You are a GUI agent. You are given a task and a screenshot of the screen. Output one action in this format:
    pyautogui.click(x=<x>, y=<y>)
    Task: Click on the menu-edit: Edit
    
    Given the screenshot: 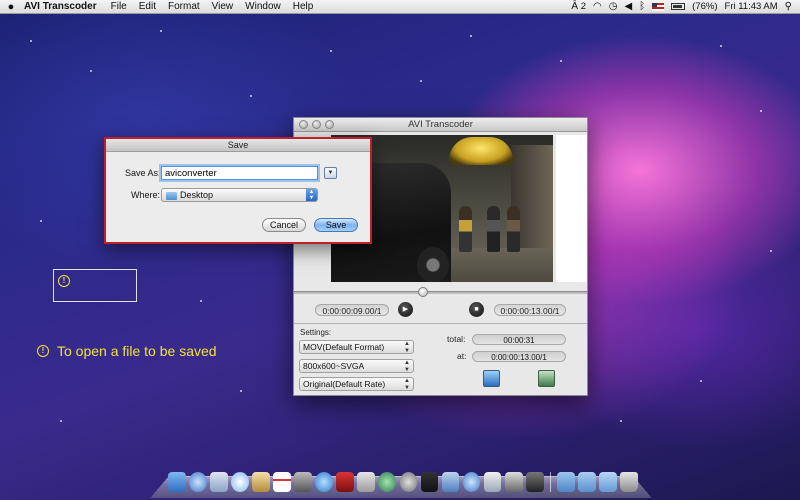 What is the action you would take?
    pyautogui.click(x=147, y=6)
    